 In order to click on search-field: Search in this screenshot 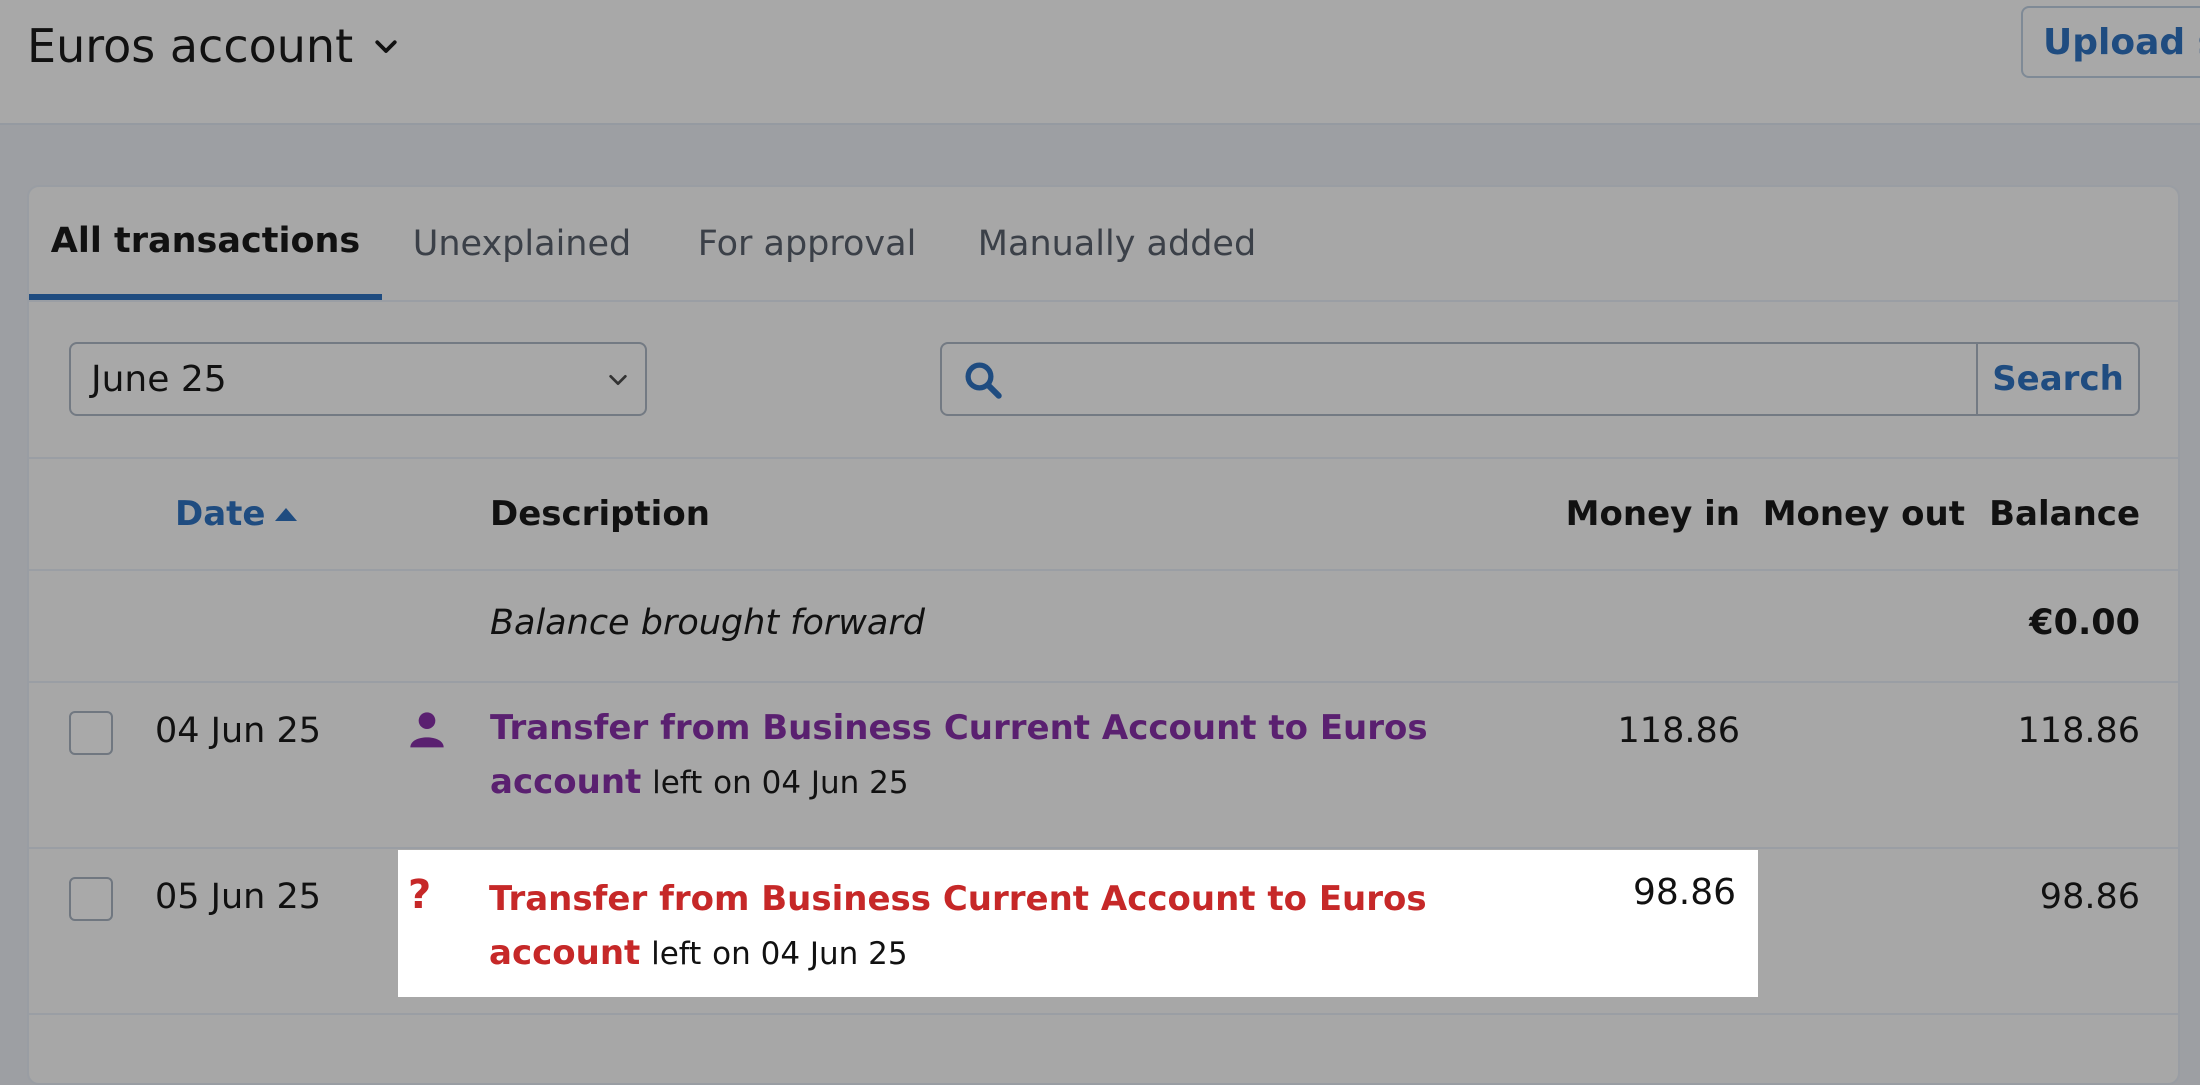, I will do `click(1540, 379)`.